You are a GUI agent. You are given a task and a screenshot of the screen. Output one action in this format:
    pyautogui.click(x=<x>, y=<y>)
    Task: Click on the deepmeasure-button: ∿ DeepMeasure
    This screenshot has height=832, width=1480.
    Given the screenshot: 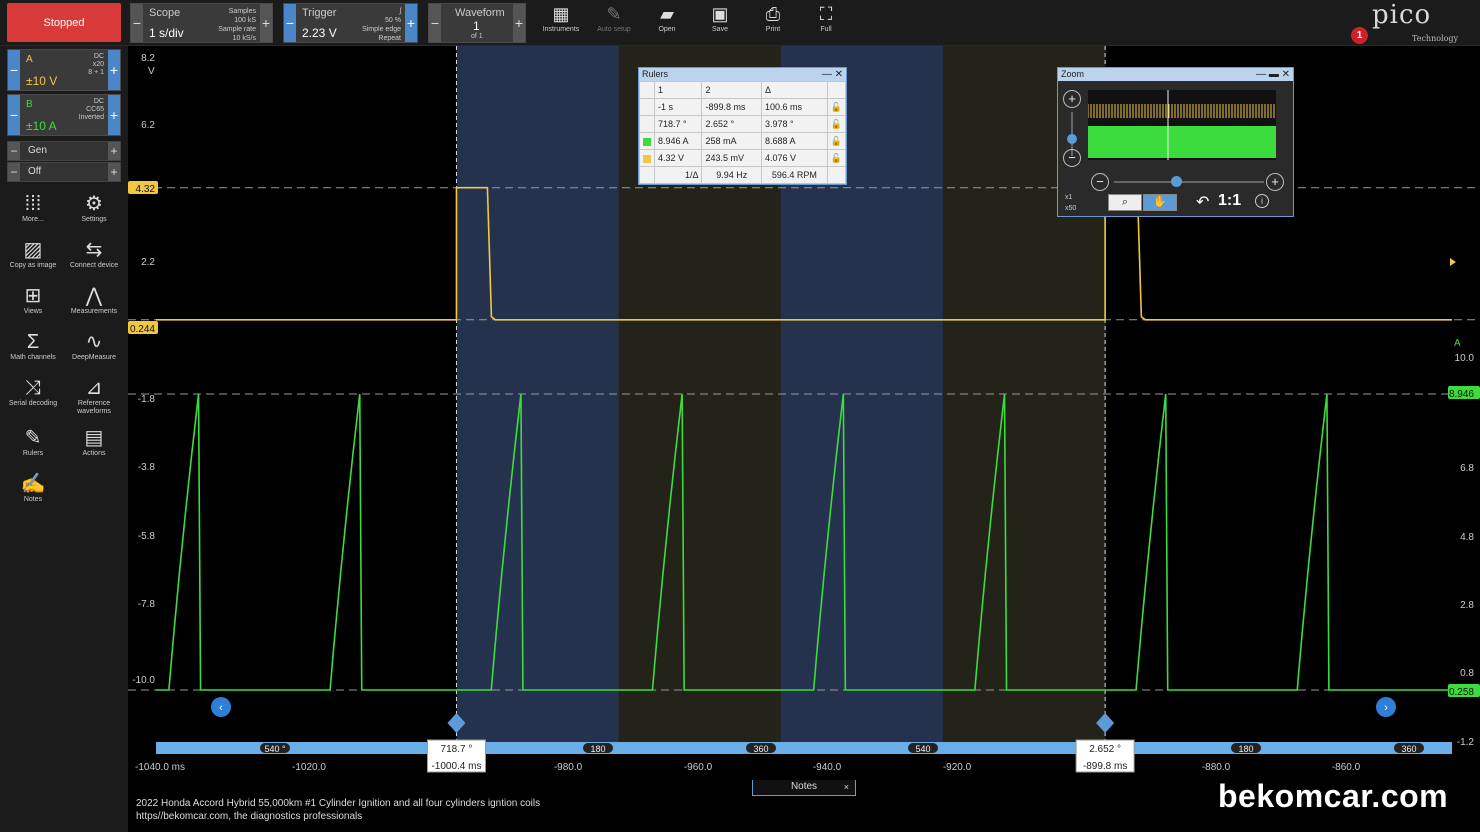 What is the action you would take?
    pyautogui.click(x=94, y=351)
    